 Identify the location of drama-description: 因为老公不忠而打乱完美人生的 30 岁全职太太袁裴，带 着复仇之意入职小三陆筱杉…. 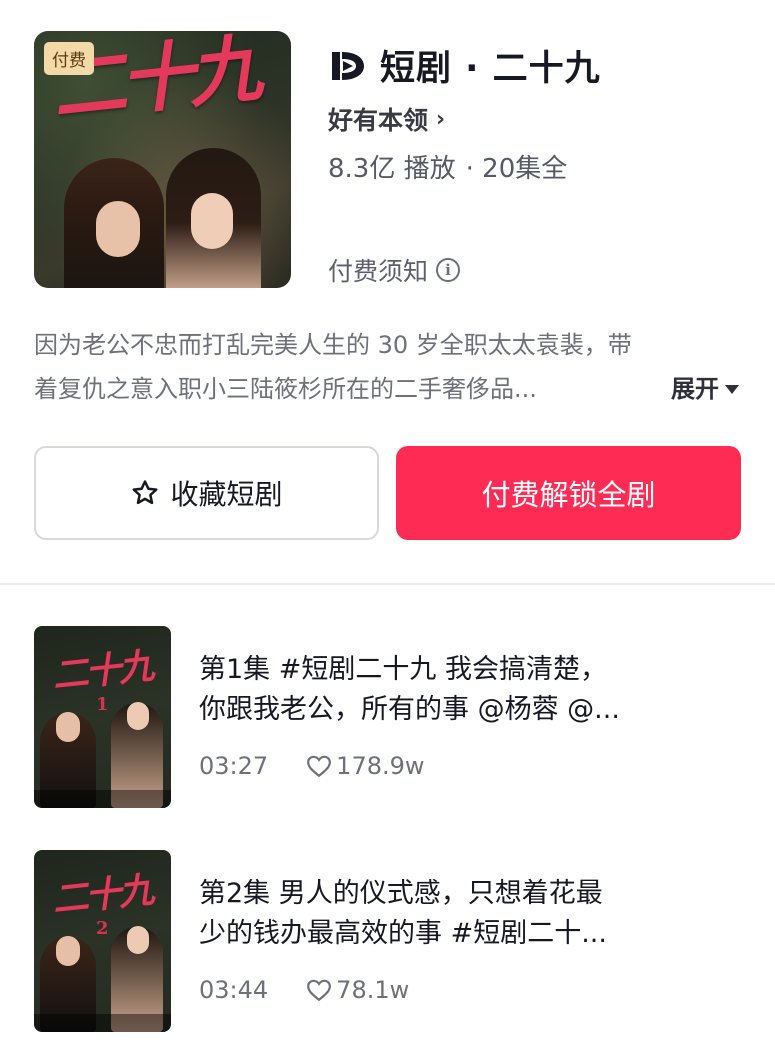
(386, 367).